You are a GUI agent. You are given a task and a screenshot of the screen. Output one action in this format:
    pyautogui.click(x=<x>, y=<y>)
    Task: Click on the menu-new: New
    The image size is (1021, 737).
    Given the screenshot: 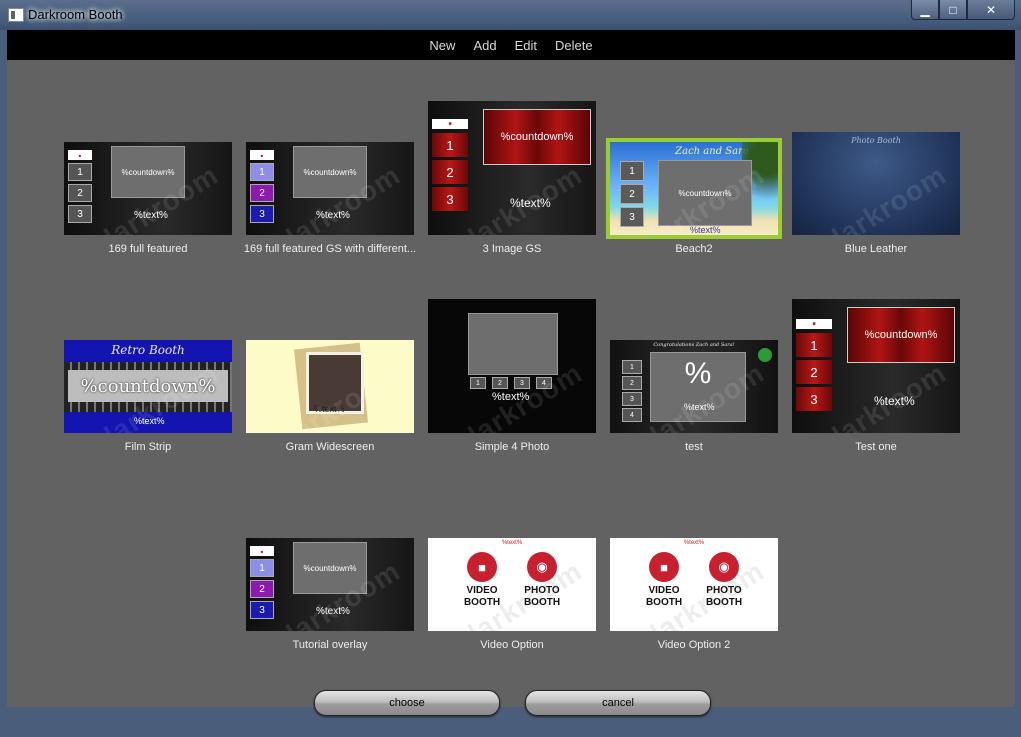 What is the action you would take?
    pyautogui.click(x=442, y=45)
    